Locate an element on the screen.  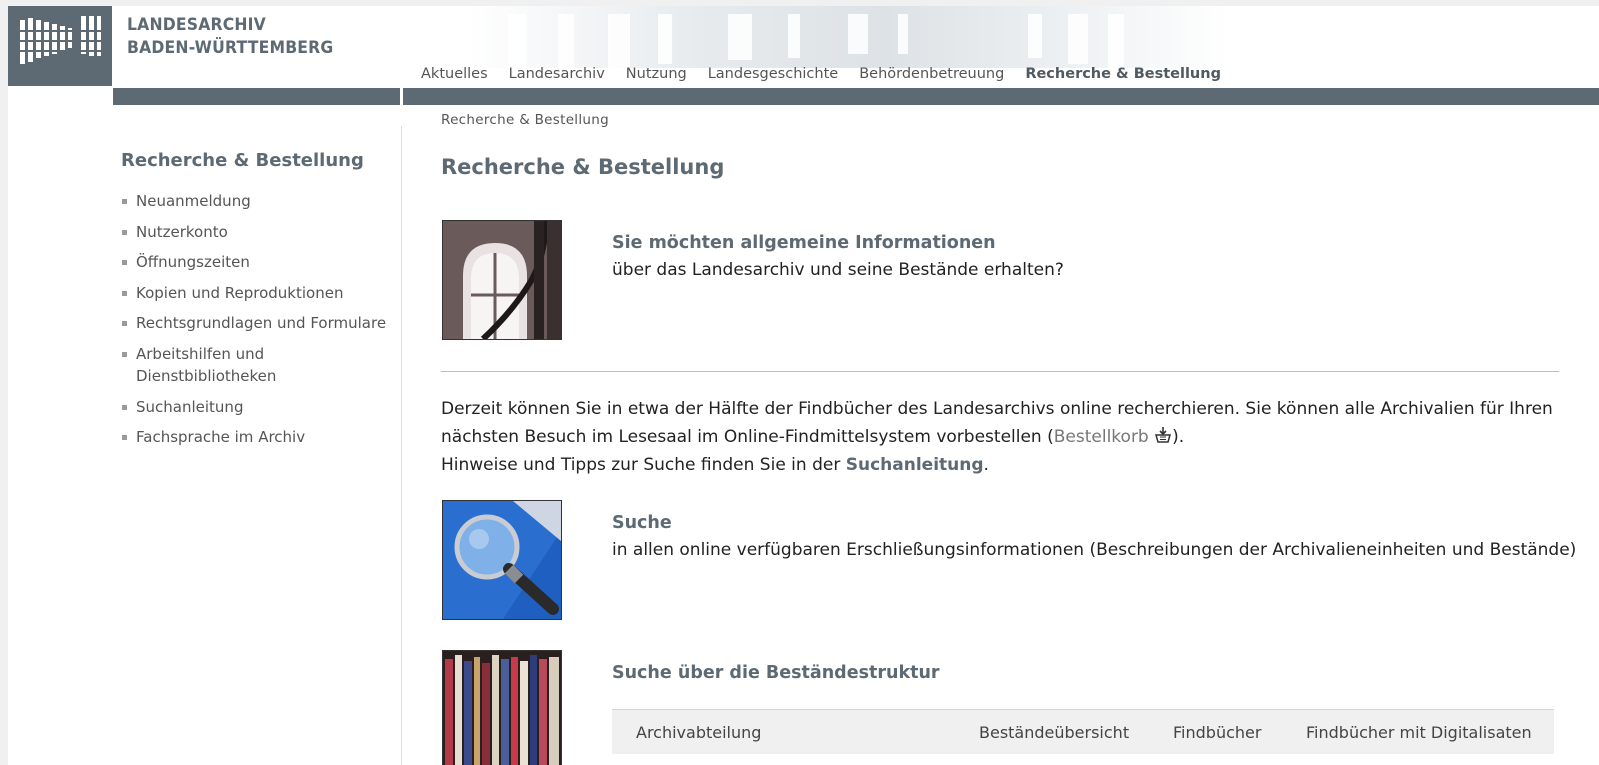
intro-text-4: . is located at coordinates (986, 465).